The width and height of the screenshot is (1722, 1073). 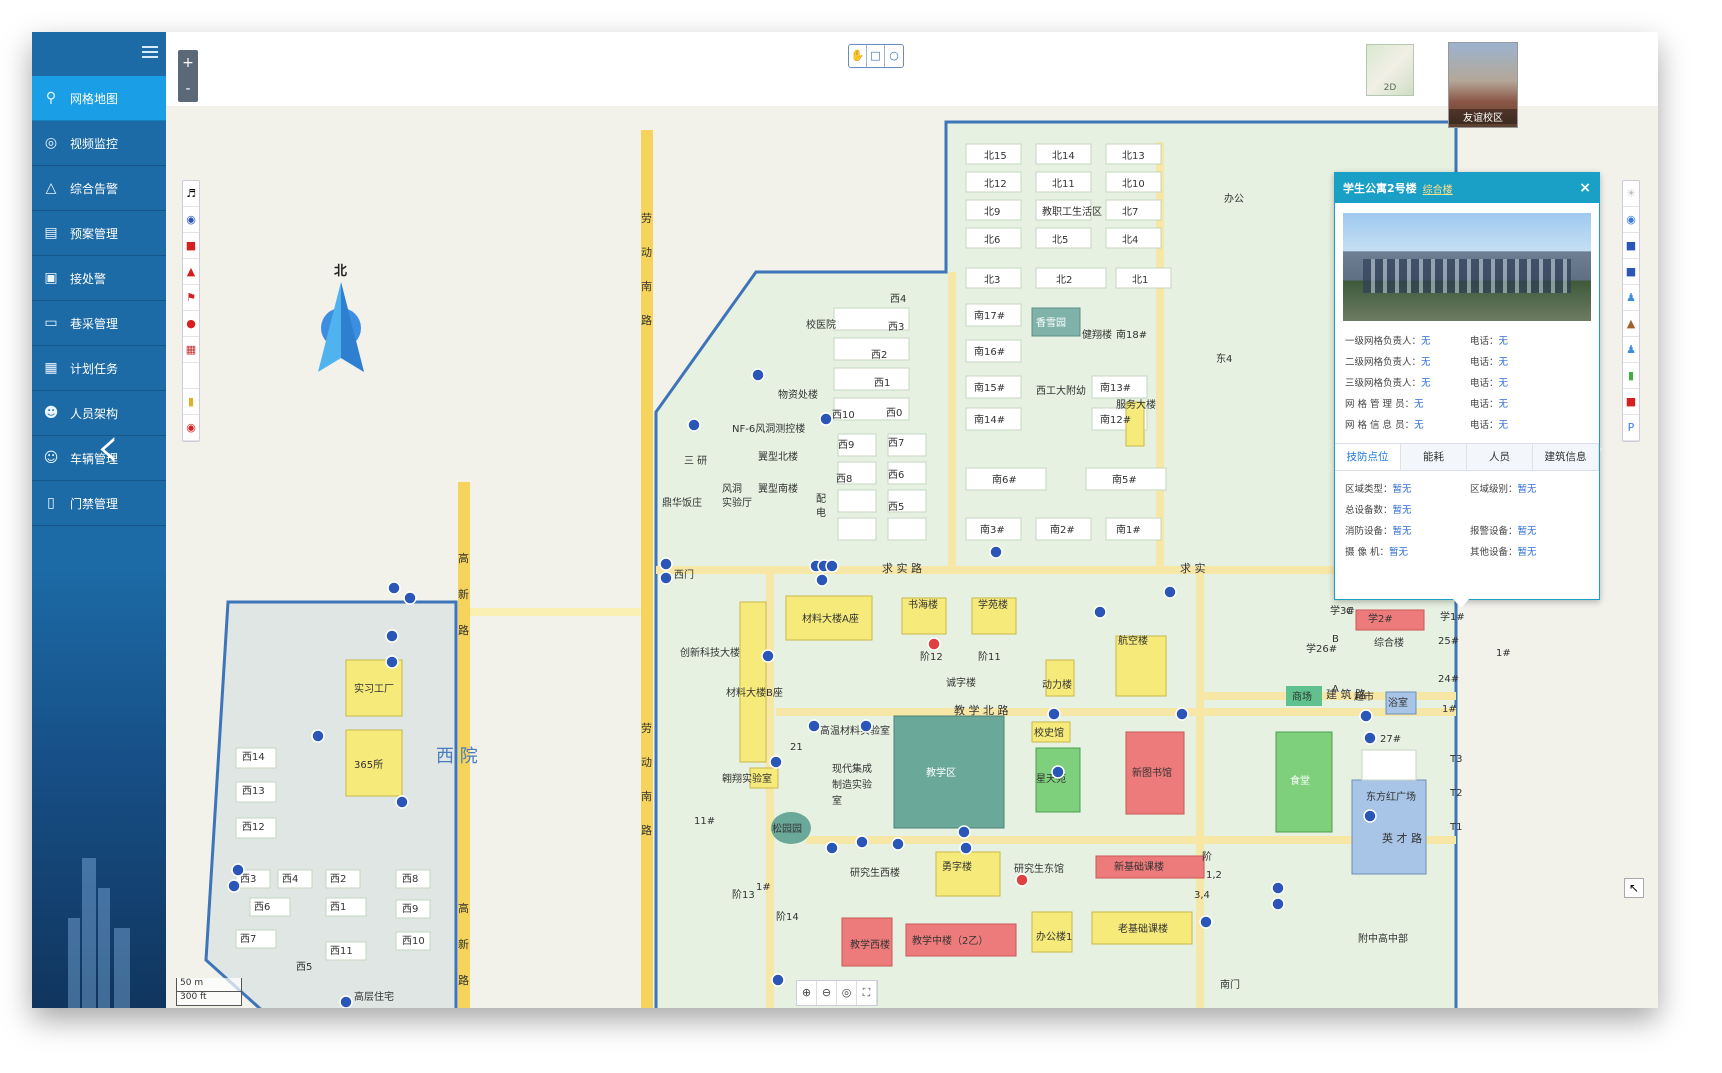 What do you see at coordinates (1631, 350) in the screenshot?
I see `pedestrian-icon: ♟` at bounding box center [1631, 350].